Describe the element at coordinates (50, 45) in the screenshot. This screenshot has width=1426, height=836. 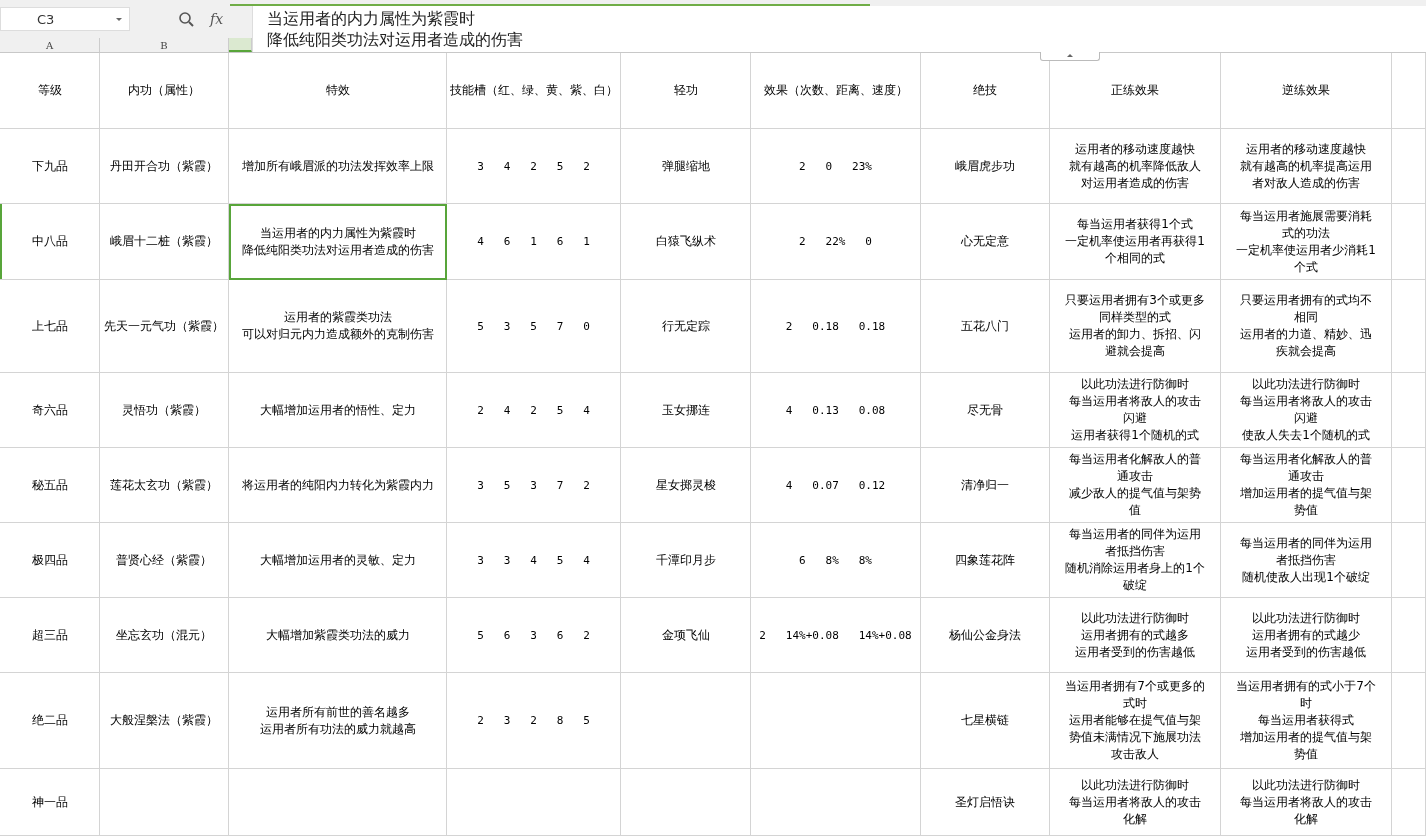
I see `column-header: A` at that location.